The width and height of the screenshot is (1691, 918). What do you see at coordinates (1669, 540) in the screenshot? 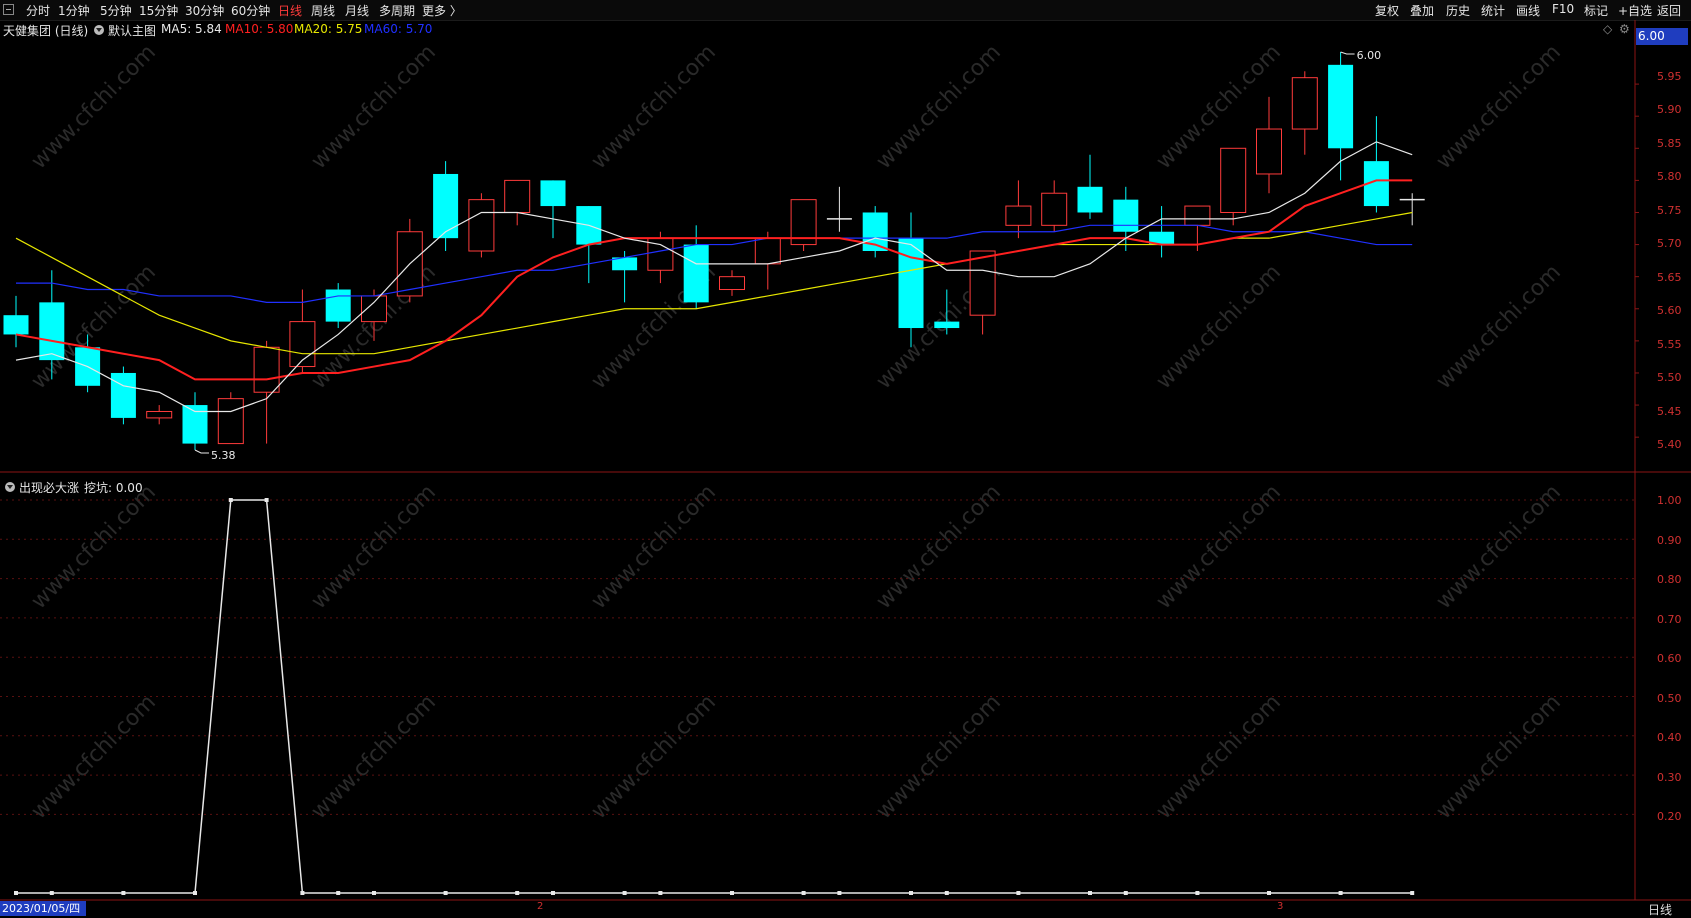
I see `sub-y-tick-label: 0.90` at bounding box center [1669, 540].